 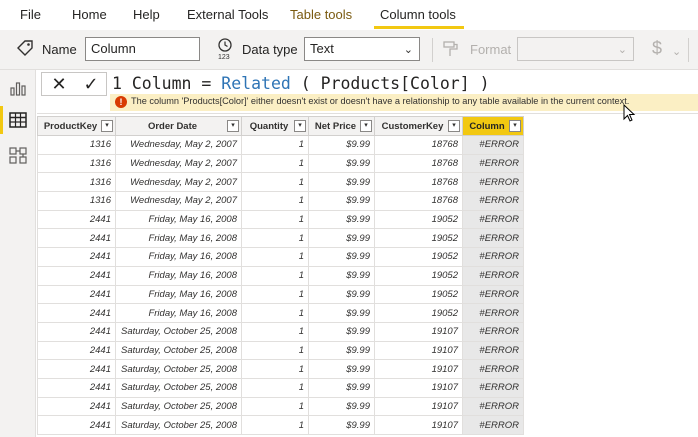 I want to click on column-header-productkey: ProductKey ▾, so click(x=76, y=126).